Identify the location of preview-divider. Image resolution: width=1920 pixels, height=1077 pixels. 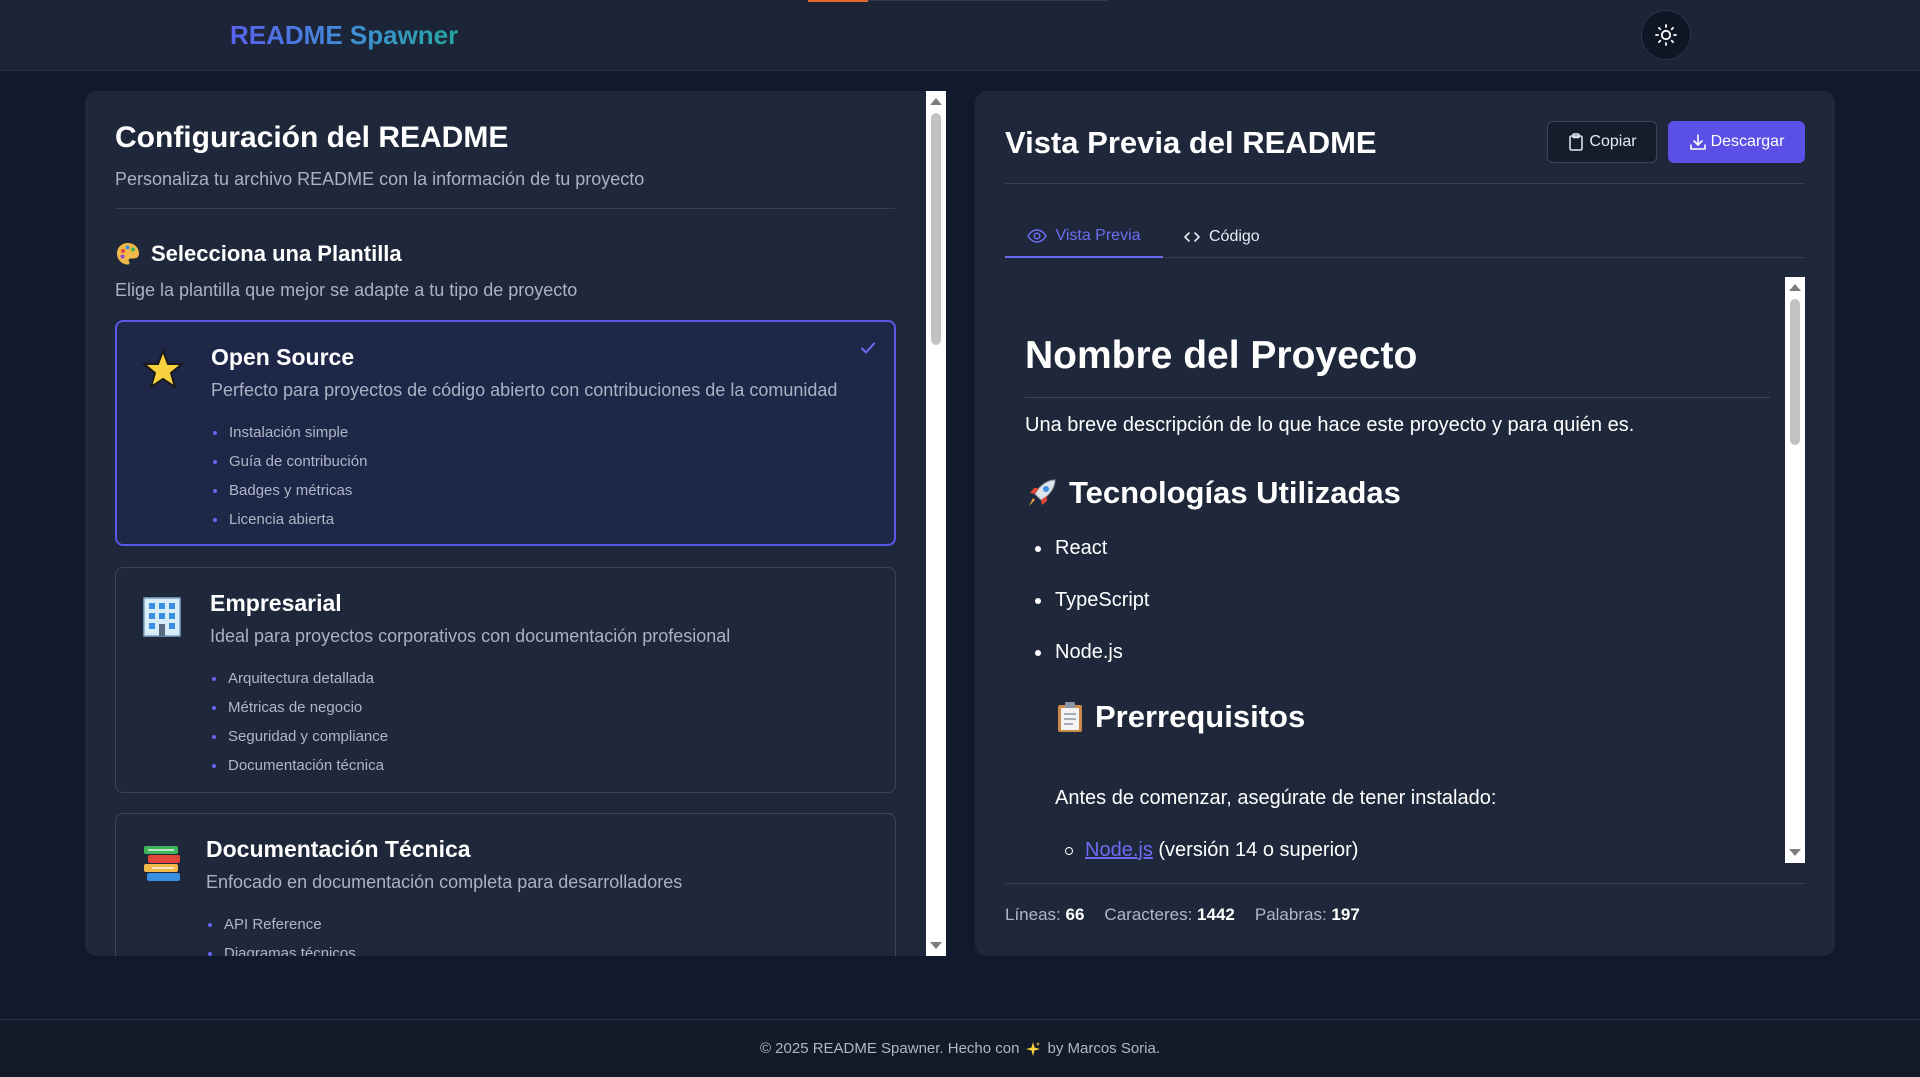
(1405, 183).